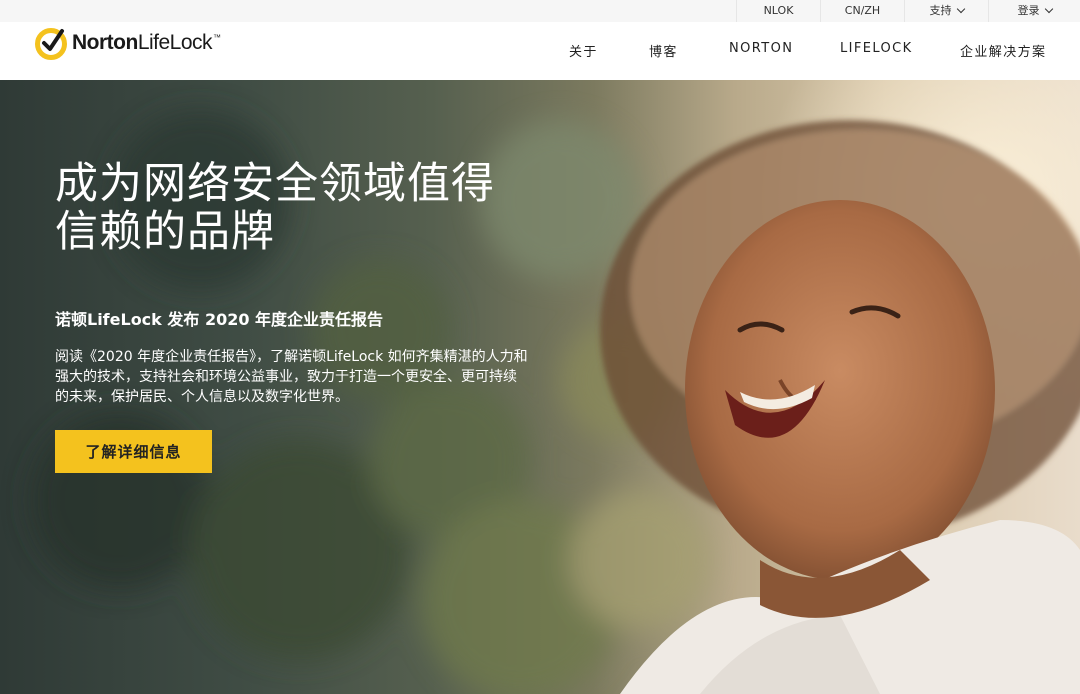  Describe the element at coordinates (1028, 10) in the screenshot. I see `login-dropdown-label: 登录` at that location.